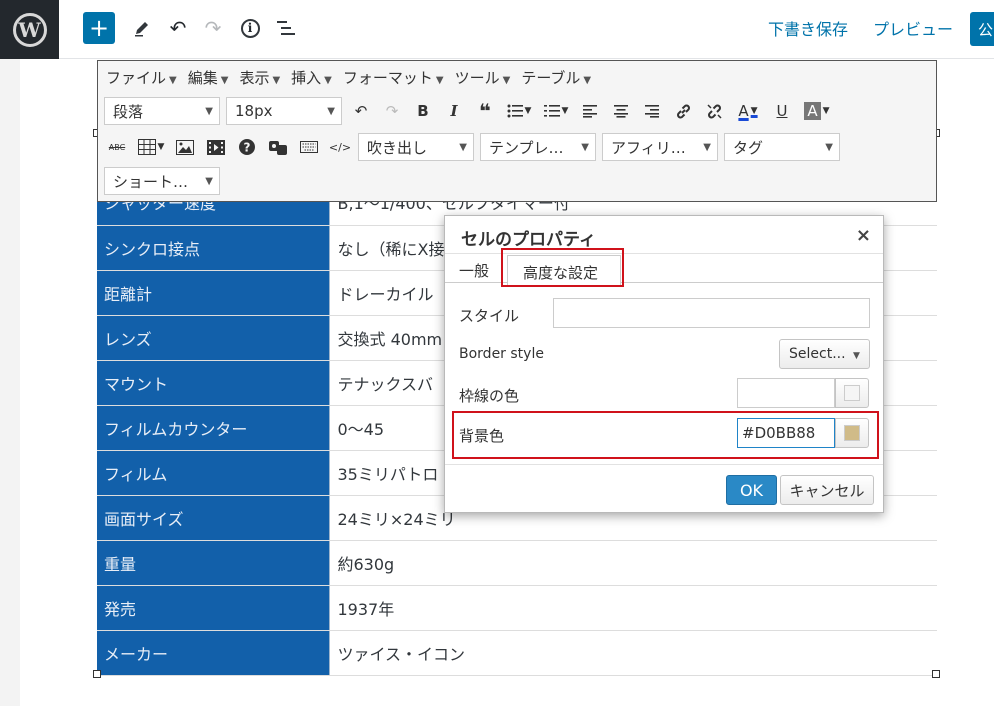 The width and height of the screenshot is (994, 706). What do you see at coordinates (782, 147) in the screenshot?
I see `tag-select: タグ ▼` at bounding box center [782, 147].